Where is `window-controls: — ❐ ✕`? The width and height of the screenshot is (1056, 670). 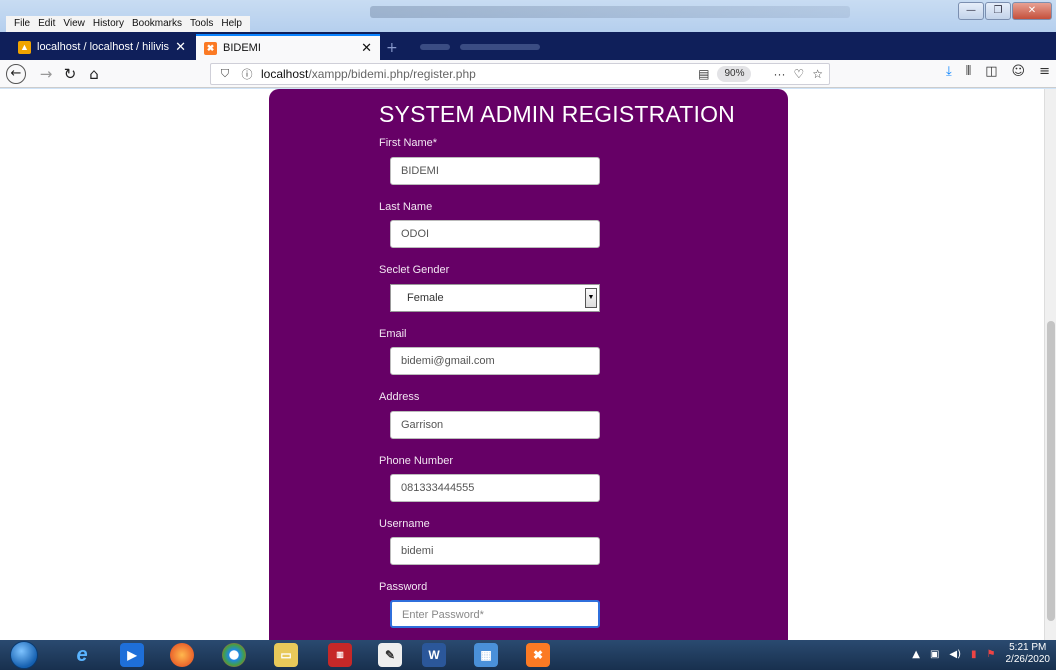 window-controls: — ❐ ✕ is located at coordinates (1005, 11).